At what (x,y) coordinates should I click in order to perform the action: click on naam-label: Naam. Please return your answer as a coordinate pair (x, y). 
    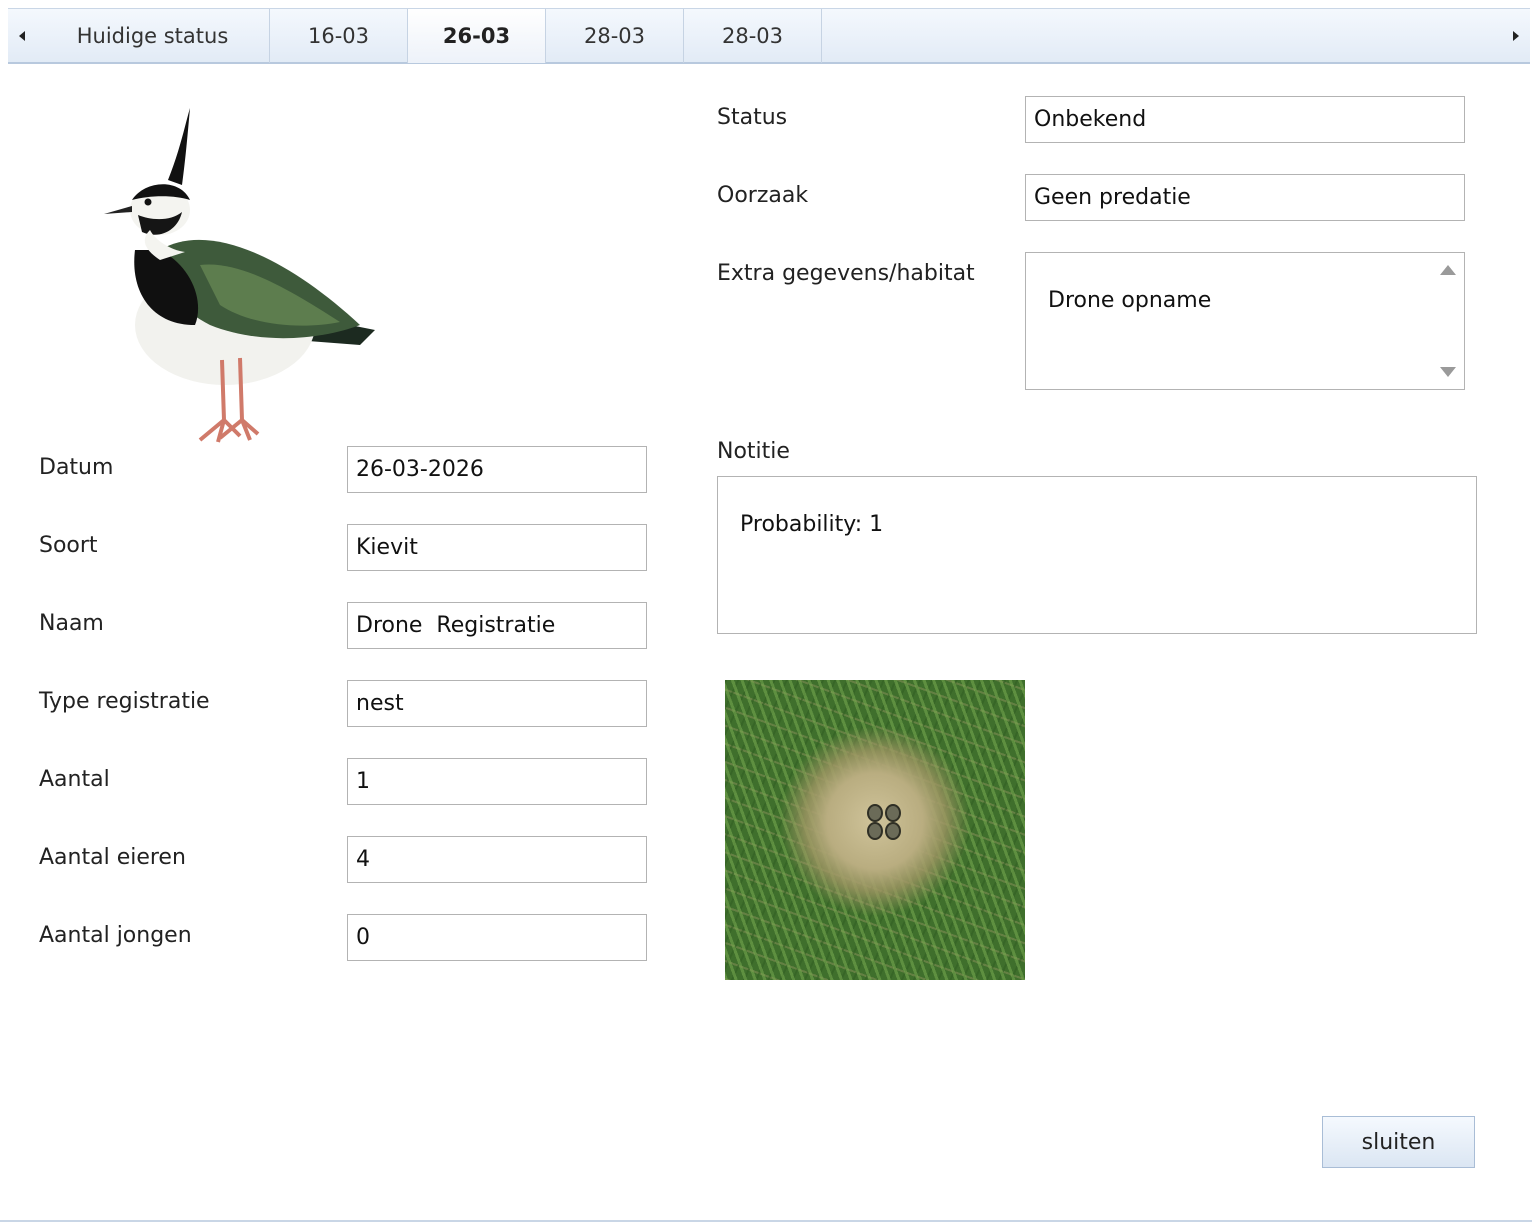
    Looking at the image, I should click on (71, 623).